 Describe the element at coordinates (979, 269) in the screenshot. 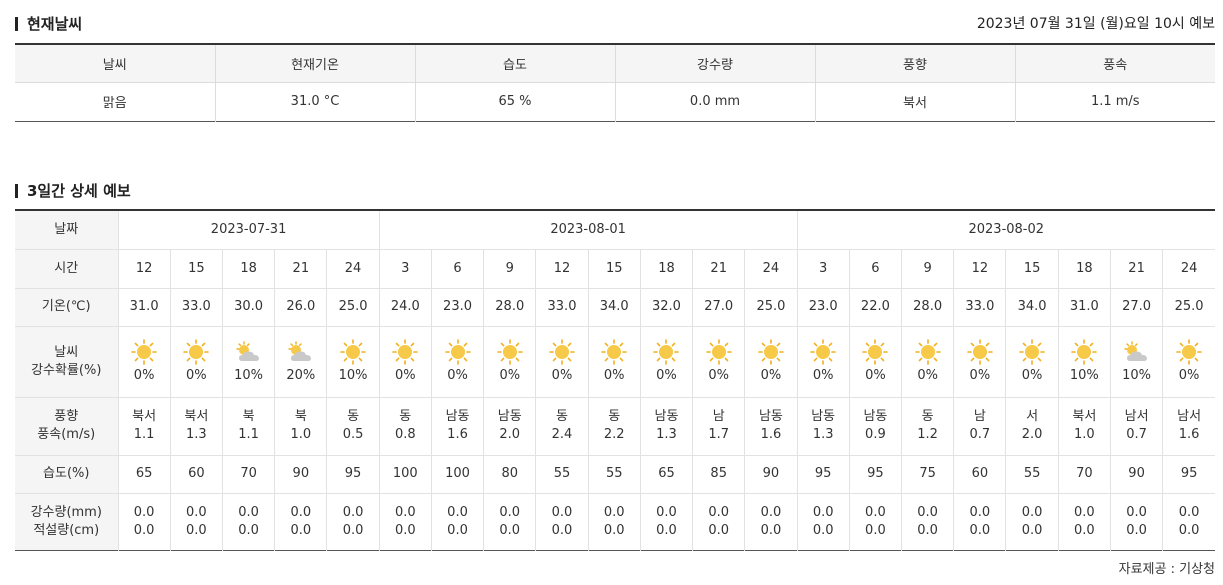

I see `time-cell: 12` at that location.